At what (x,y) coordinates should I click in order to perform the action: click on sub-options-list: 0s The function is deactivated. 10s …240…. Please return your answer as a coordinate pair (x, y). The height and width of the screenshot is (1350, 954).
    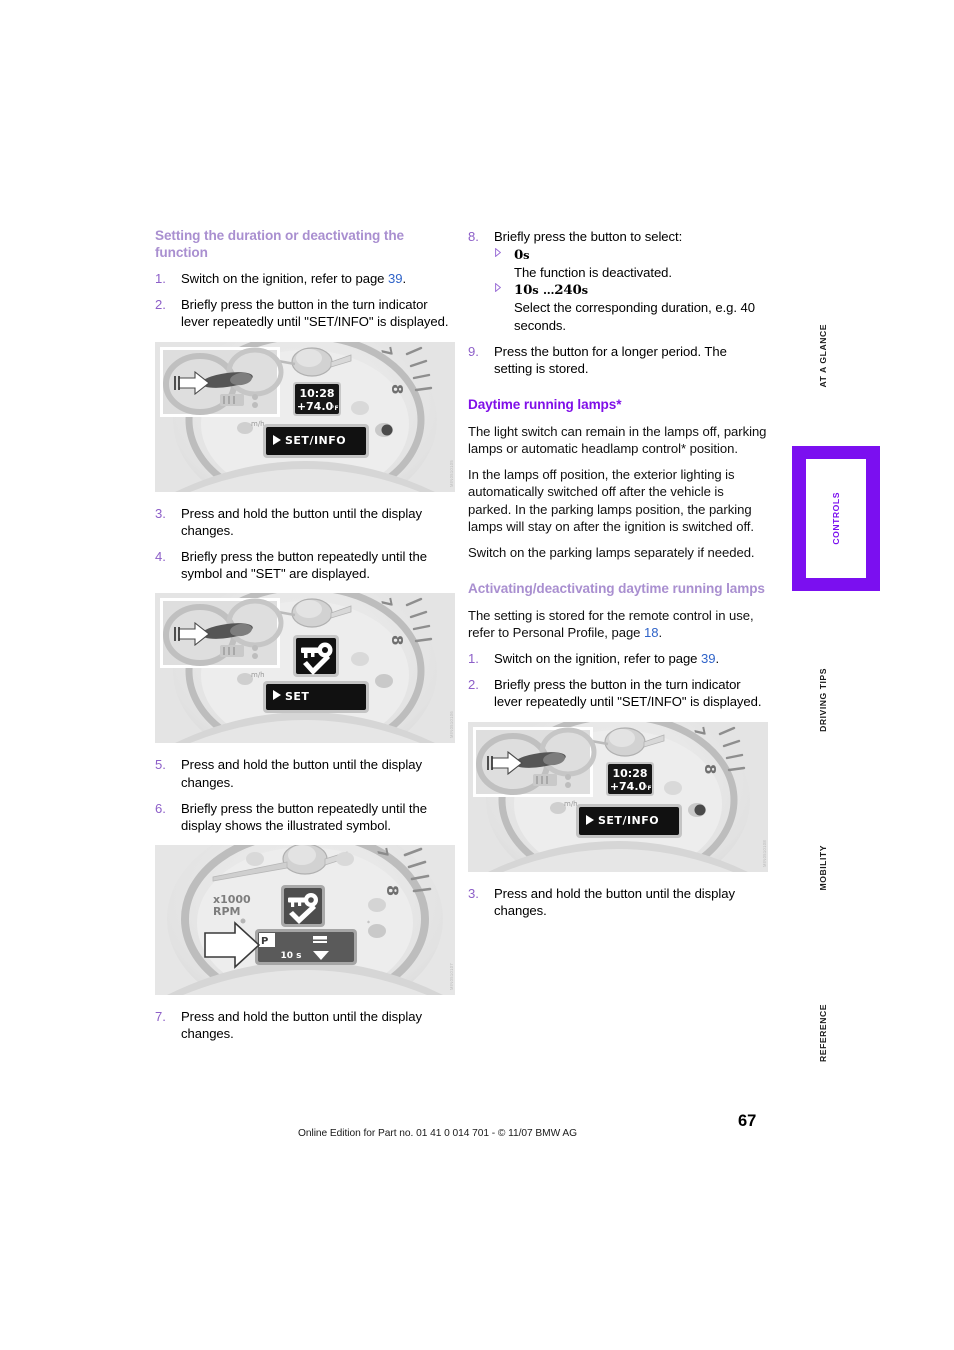
    Looking at the image, I should click on (631, 290).